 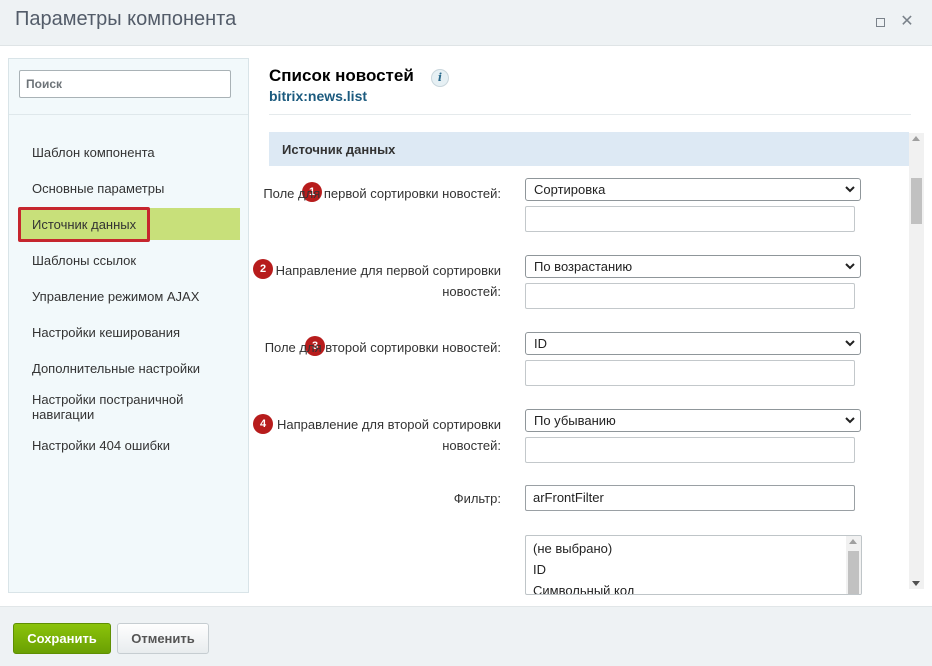 What do you see at coordinates (693, 565) in the screenshot?
I see `field-code-multiselect: (не выбрано) ID Символьный код` at bounding box center [693, 565].